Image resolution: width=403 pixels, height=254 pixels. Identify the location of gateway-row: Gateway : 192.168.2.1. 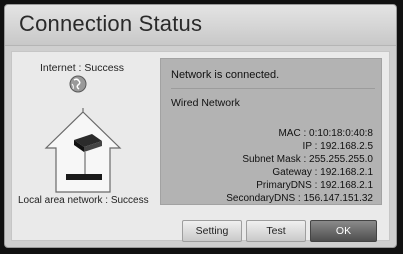
(322, 172).